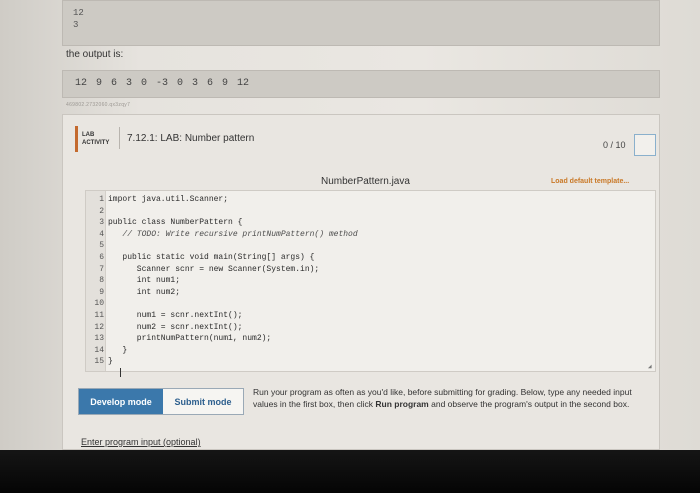  Describe the element at coordinates (175, 315) in the screenshot. I see `code-text: num1 = scnr.nextInt();` at that location.